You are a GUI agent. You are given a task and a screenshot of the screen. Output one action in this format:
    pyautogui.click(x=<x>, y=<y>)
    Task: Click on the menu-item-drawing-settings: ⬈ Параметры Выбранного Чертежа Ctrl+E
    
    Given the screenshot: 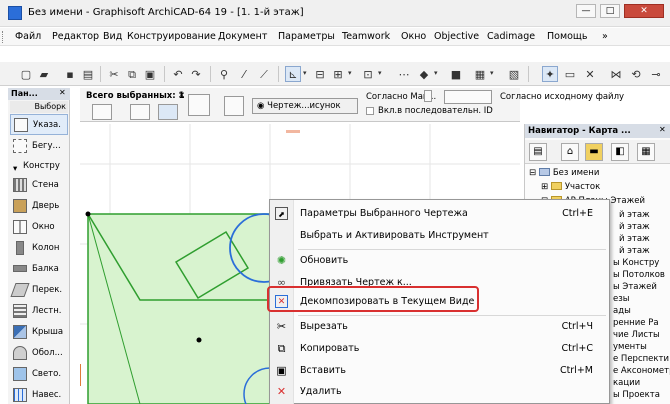 What is the action you would take?
    pyautogui.click(x=439, y=214)
    